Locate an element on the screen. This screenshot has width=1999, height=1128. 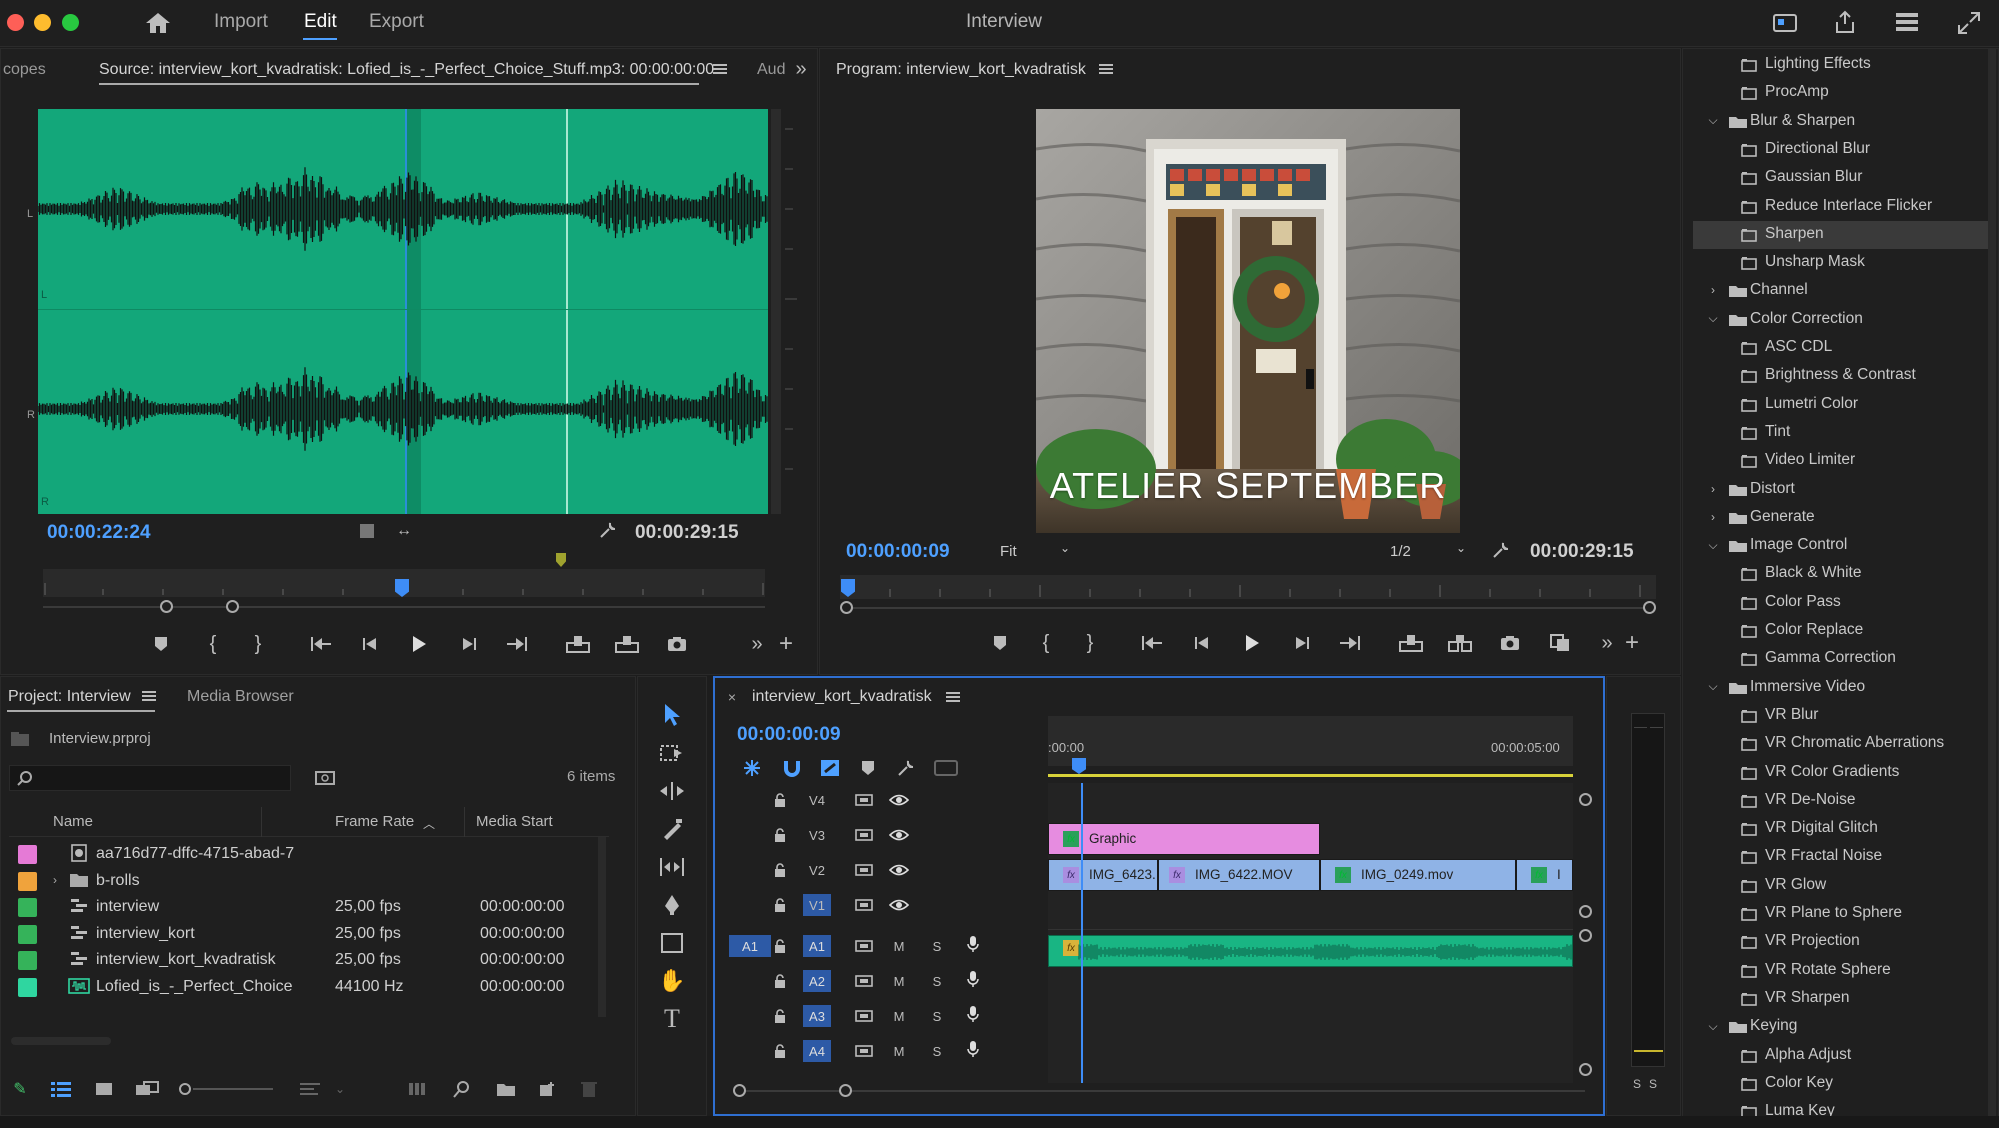
sort-dropdown-chevron-icon: ⌄ is located at coordinates (340, 1089).